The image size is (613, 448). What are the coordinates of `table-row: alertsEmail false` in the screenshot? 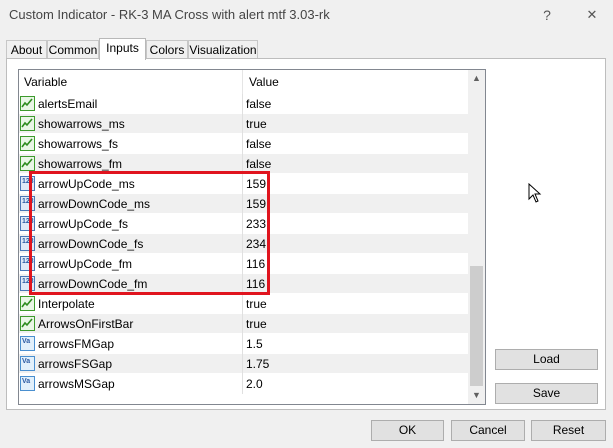 It's located at (243, 104).